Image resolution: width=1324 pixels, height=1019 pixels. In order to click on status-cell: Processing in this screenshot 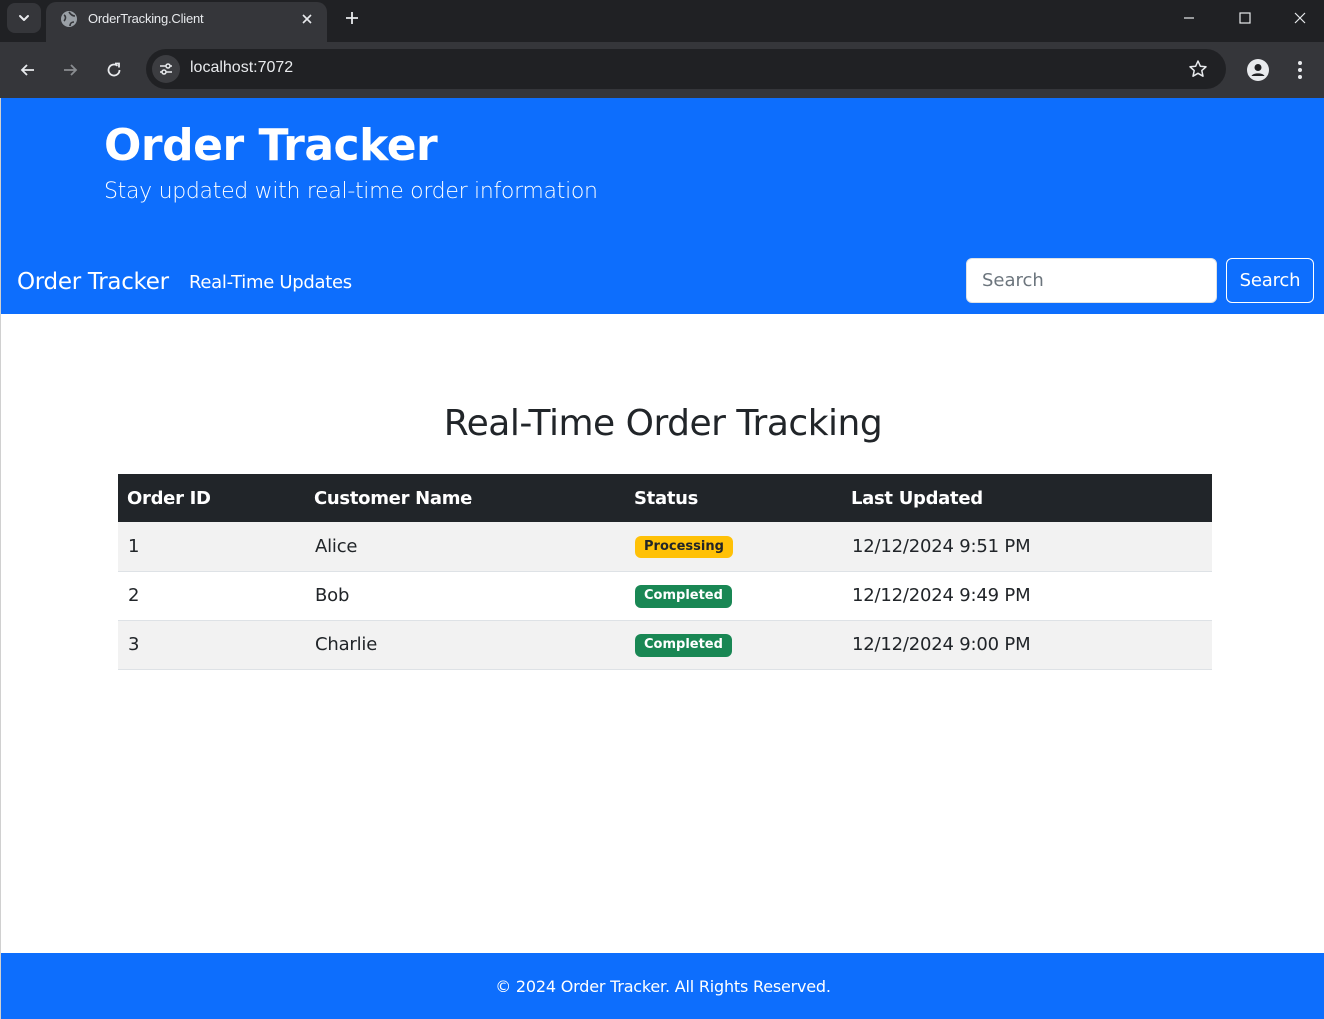, I will do `click(733, 547)`.